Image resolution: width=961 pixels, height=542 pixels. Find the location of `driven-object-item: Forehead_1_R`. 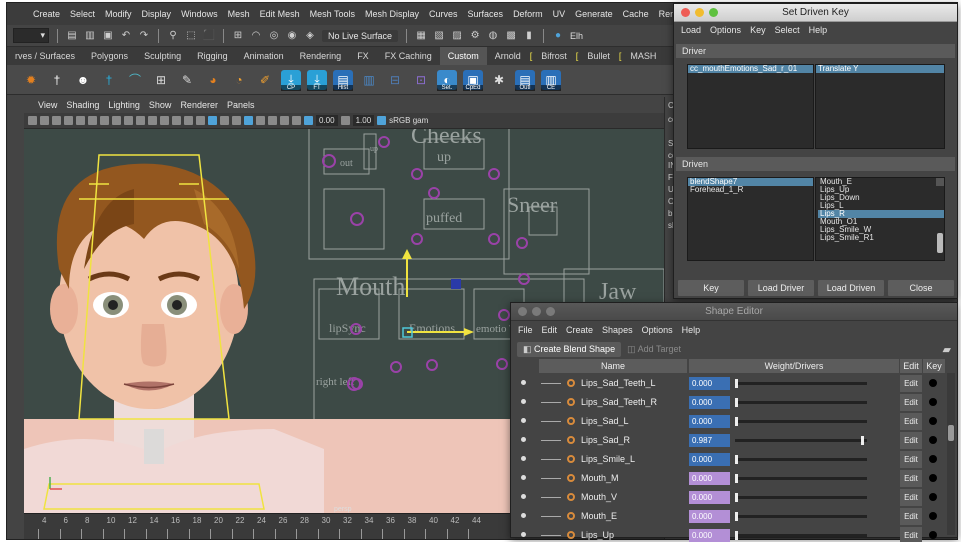

driven-object-item: Forehead_1_R is located at coordinates (750, 190).